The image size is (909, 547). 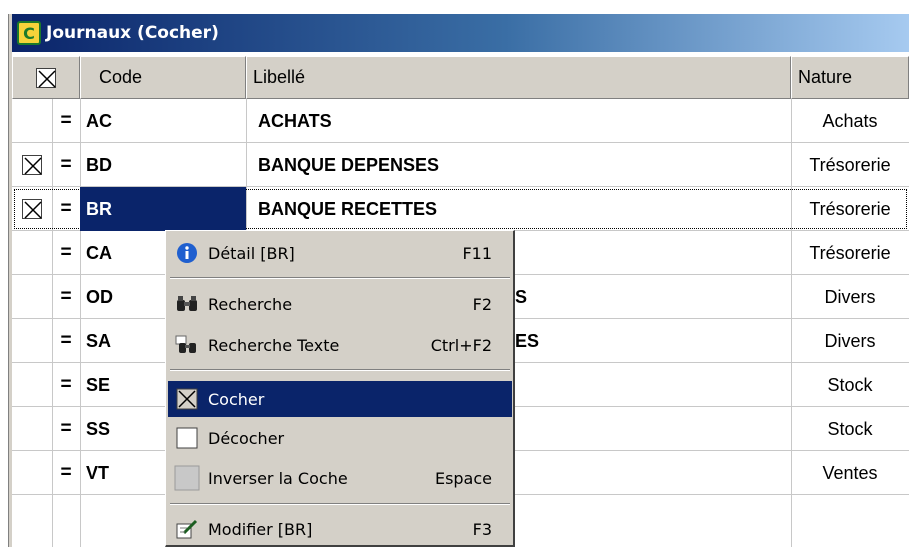 I want to click on header-check-all, so click(x=46, y=77).